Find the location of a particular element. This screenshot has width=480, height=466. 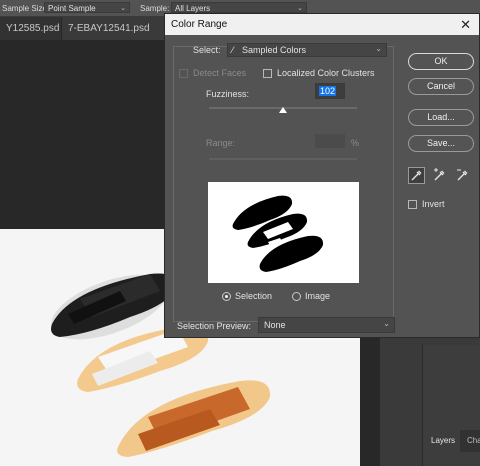

eyedropper-plus-icon is located at coordinates (439, 174).